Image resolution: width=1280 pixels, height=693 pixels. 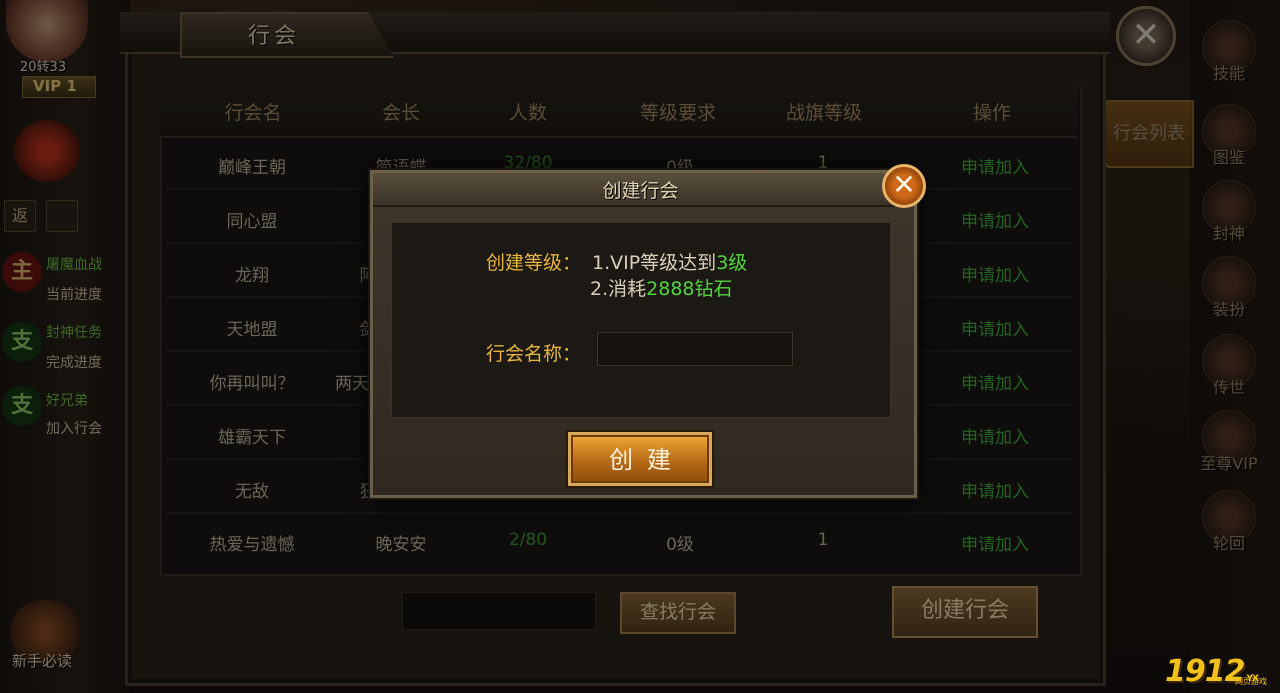 I want to click on dialog-title: 创建行会, so click(x=640, y=191).